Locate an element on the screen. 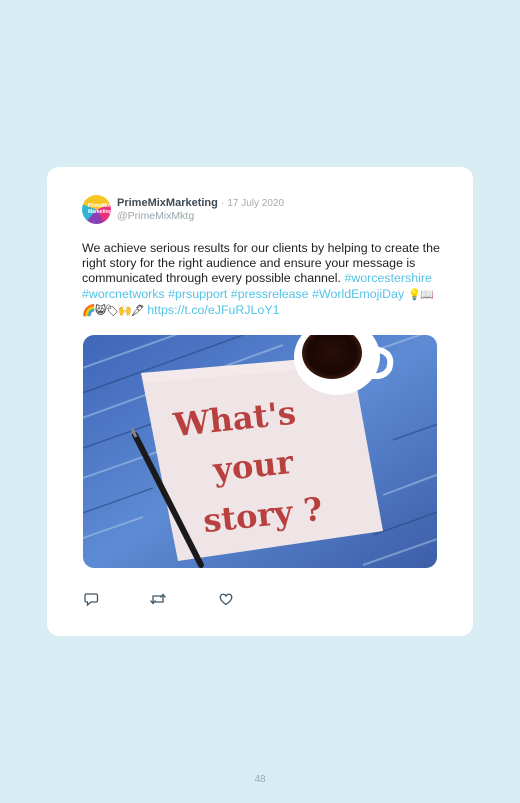 The height and width of the screenshot is (803, 520). like-icon is located at coordinates (226, 599).